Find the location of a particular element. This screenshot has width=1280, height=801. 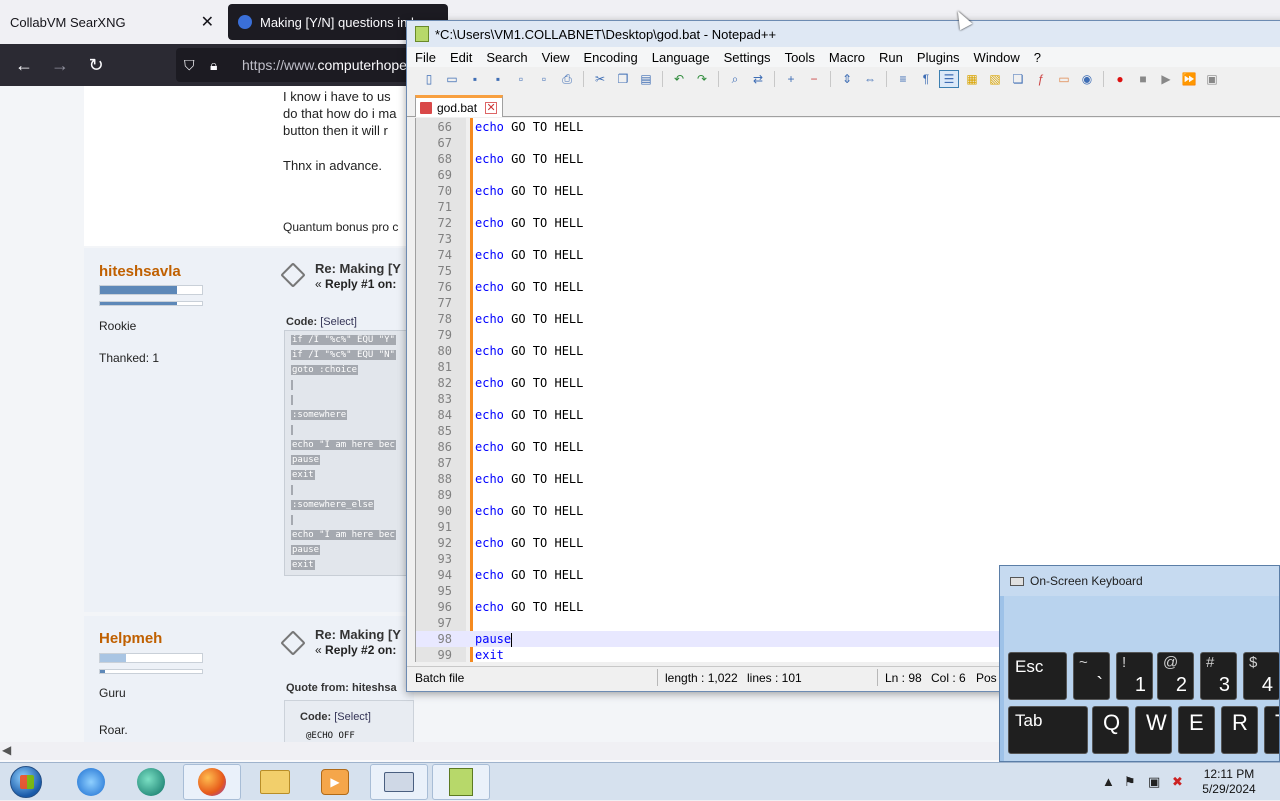

editor-line: 84 echo GO TO HELL is located at coordinates (848, 415).